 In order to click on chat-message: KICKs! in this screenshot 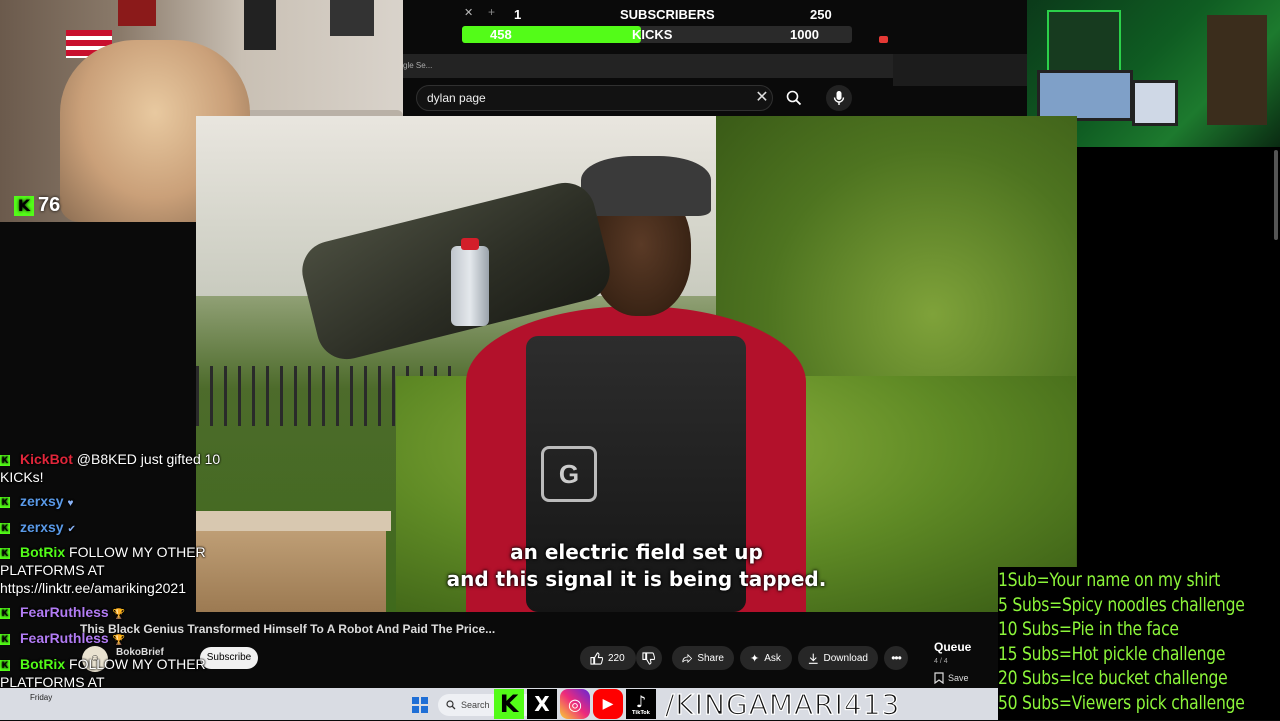, I will do `click(22, 477)`.